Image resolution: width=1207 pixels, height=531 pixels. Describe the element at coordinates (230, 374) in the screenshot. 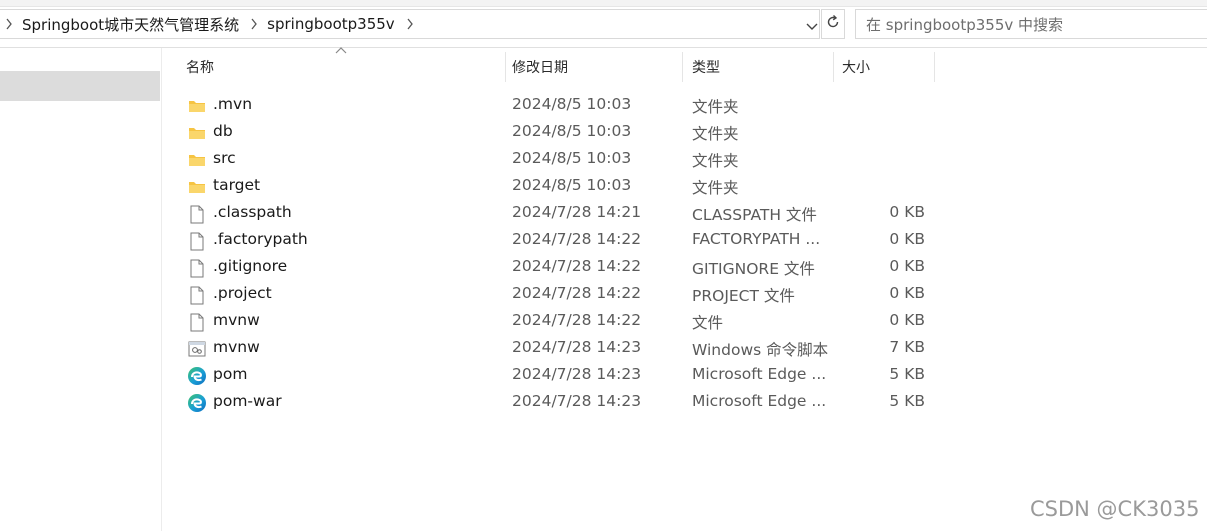

I see `file-name: pom` at that location.